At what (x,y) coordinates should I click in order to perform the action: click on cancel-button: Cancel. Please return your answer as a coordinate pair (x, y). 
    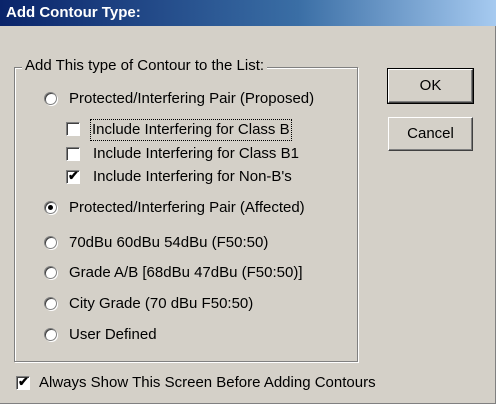
    Looking at the image, I should click on (430, 134).